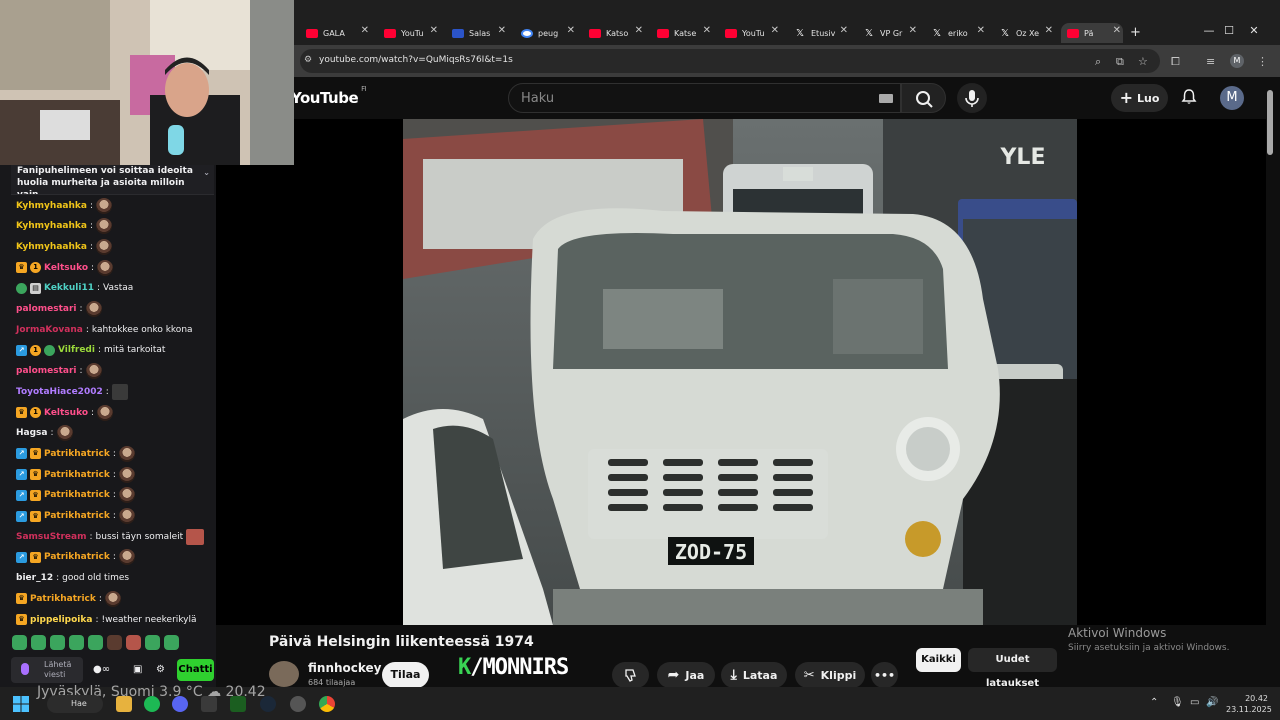  What do you see at coordinates (69, 288) in the screenshot?
I see `chat-username: Kekkuli11` at bounding box center [69, 288].